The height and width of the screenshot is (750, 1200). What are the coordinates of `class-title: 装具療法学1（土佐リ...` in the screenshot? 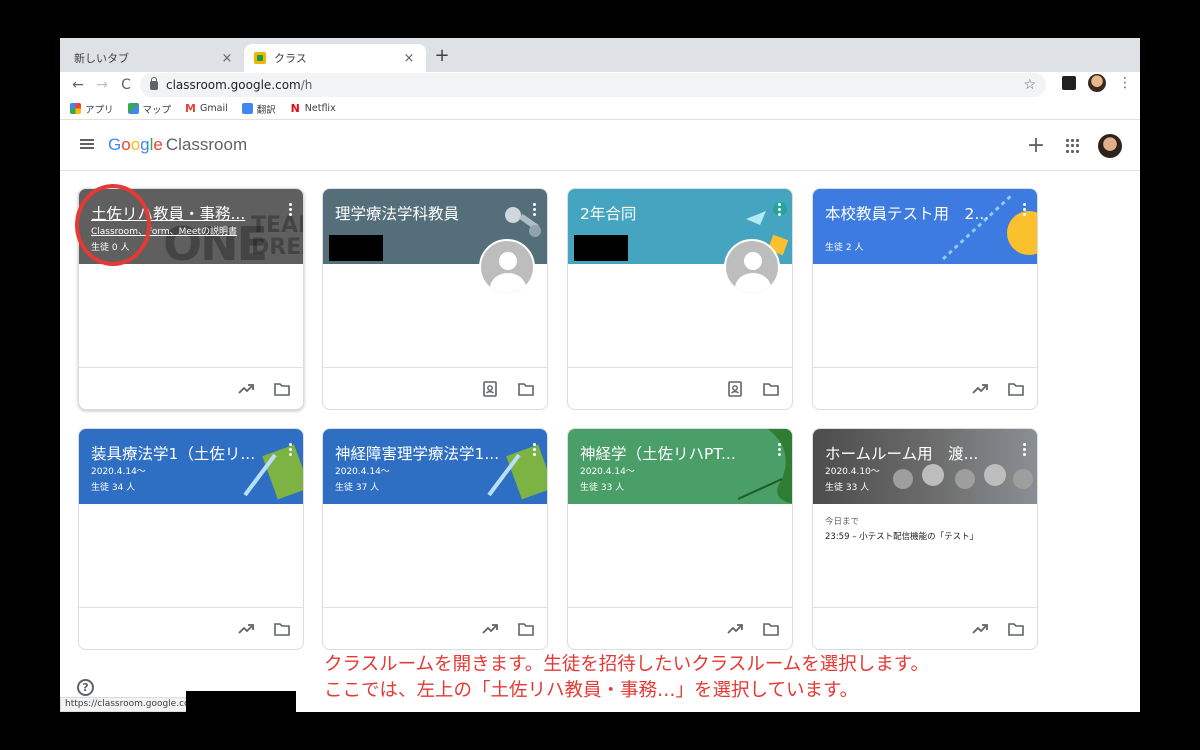 It's located at (181, 453).